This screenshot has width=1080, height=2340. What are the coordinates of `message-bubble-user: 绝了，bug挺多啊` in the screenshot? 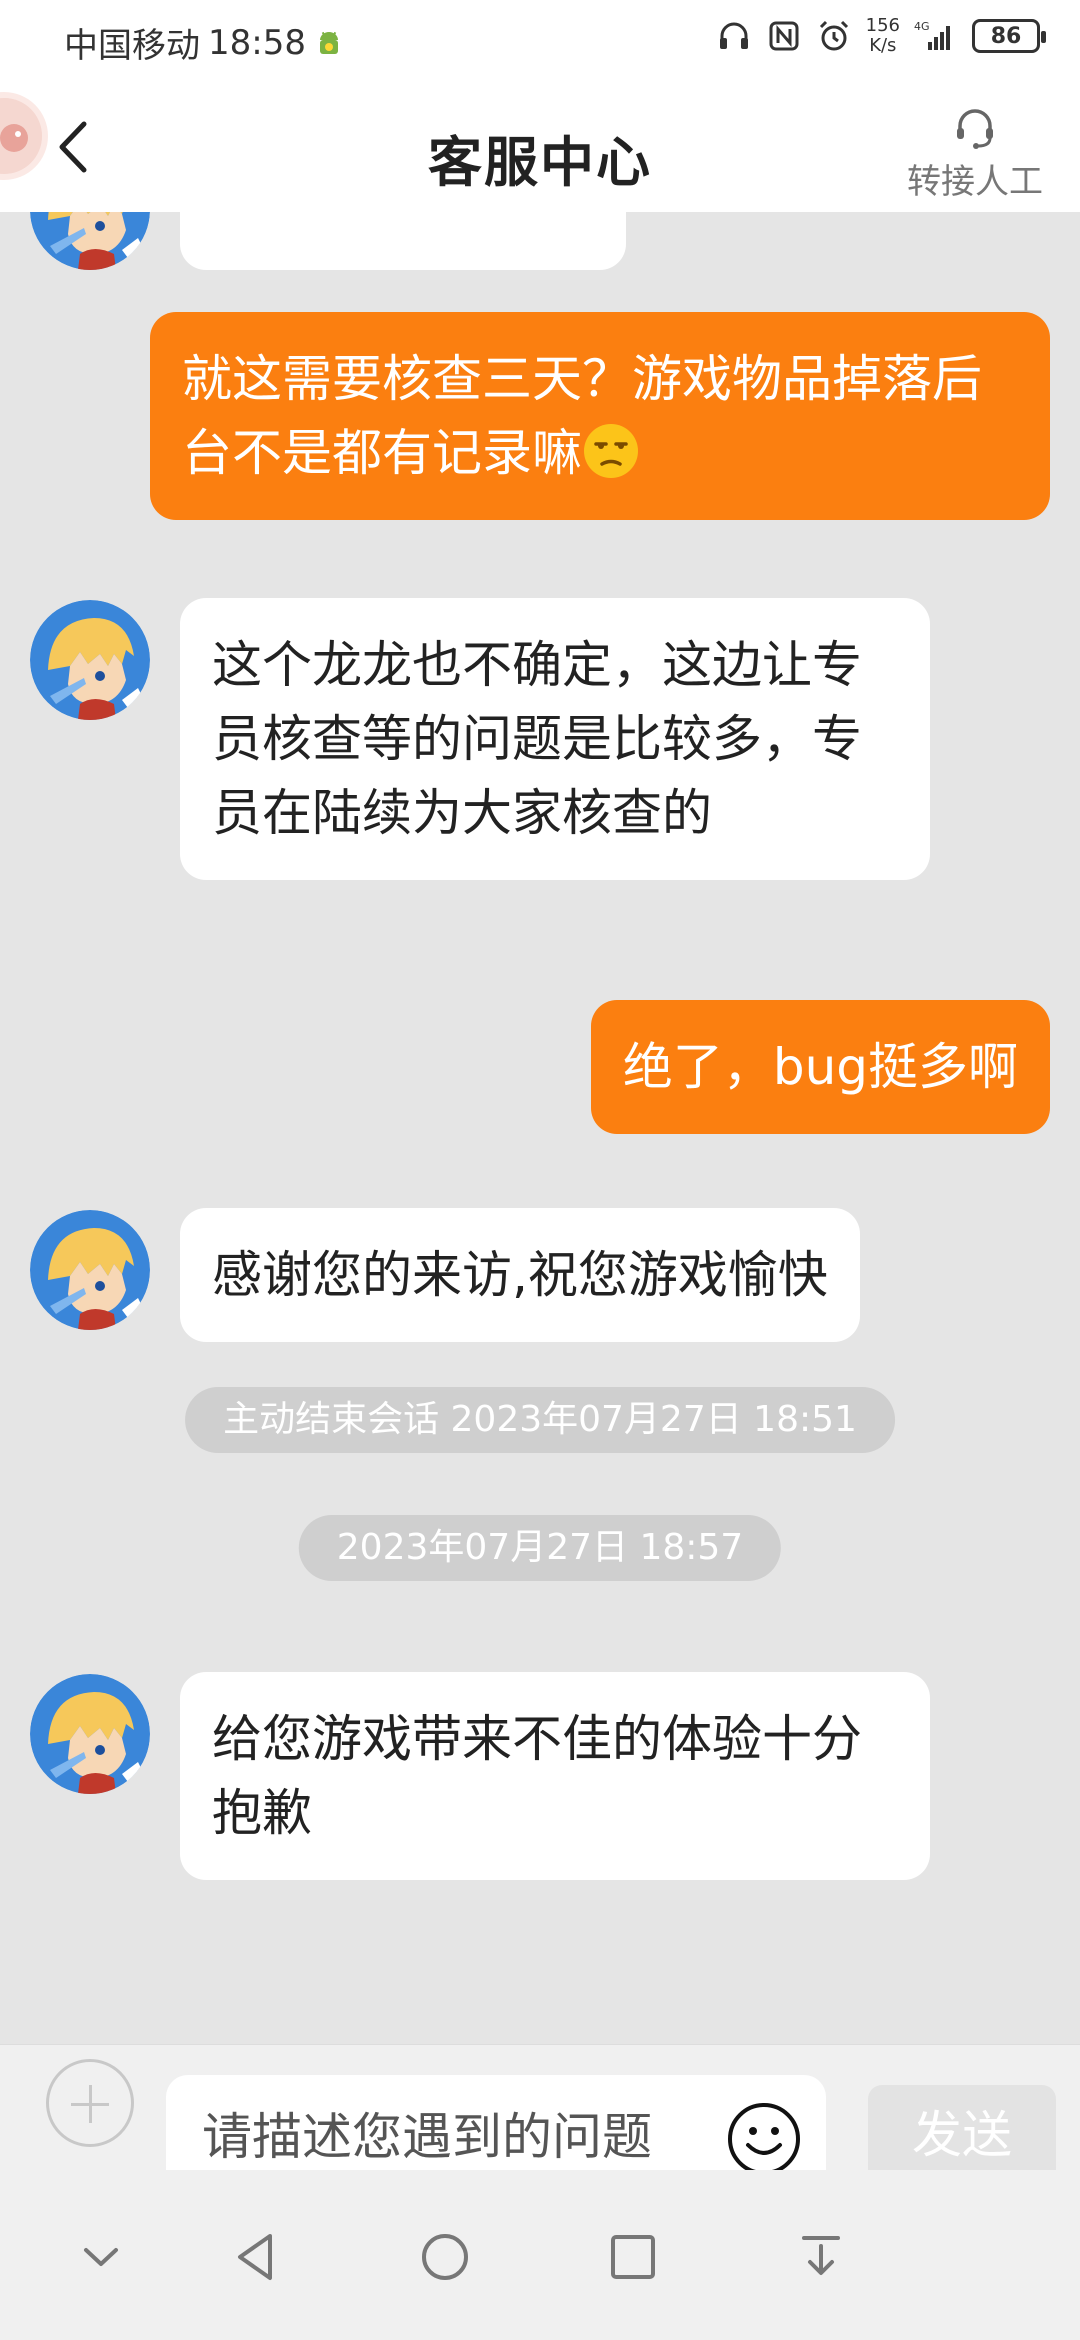 It's located at (820, 1067).